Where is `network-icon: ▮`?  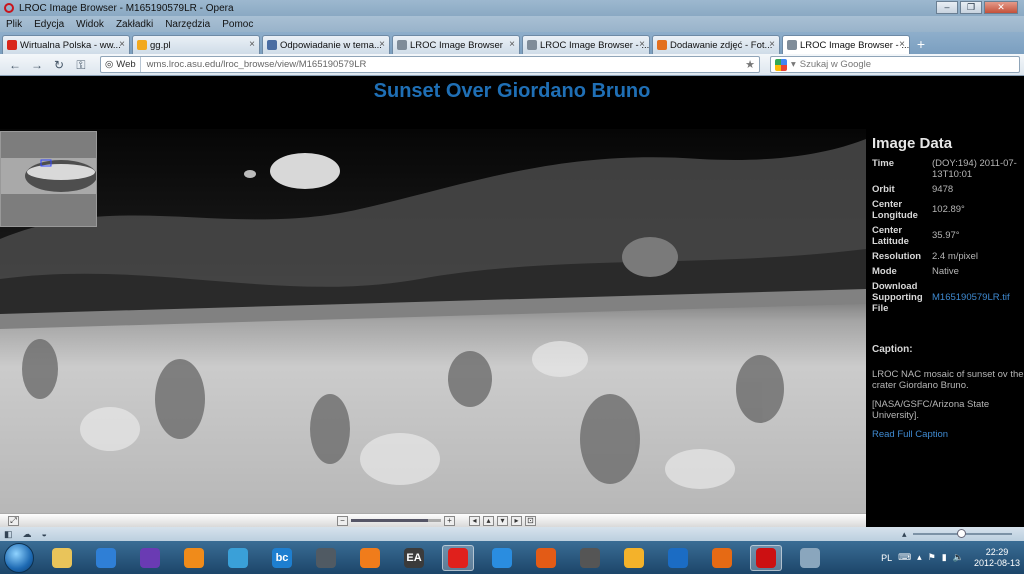 network-icon: ▮ is located at coordinates (944, 557).